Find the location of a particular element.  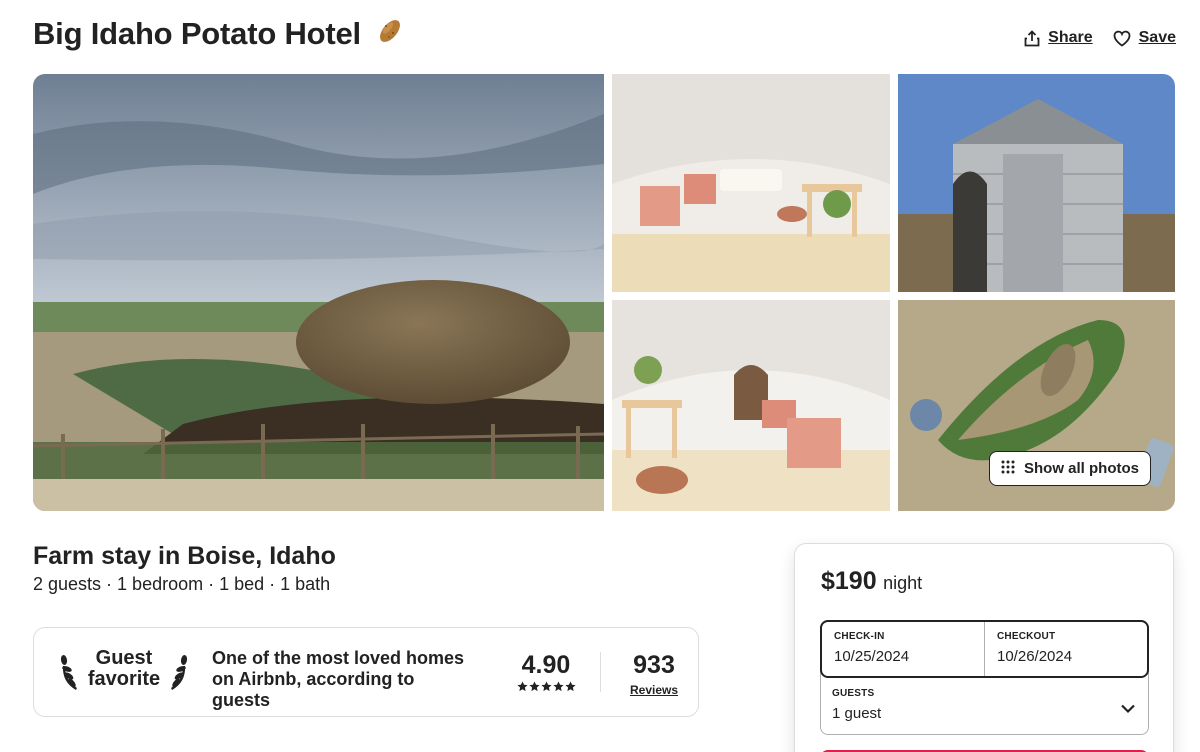

share-icon is located at coordinates (1032, 38).